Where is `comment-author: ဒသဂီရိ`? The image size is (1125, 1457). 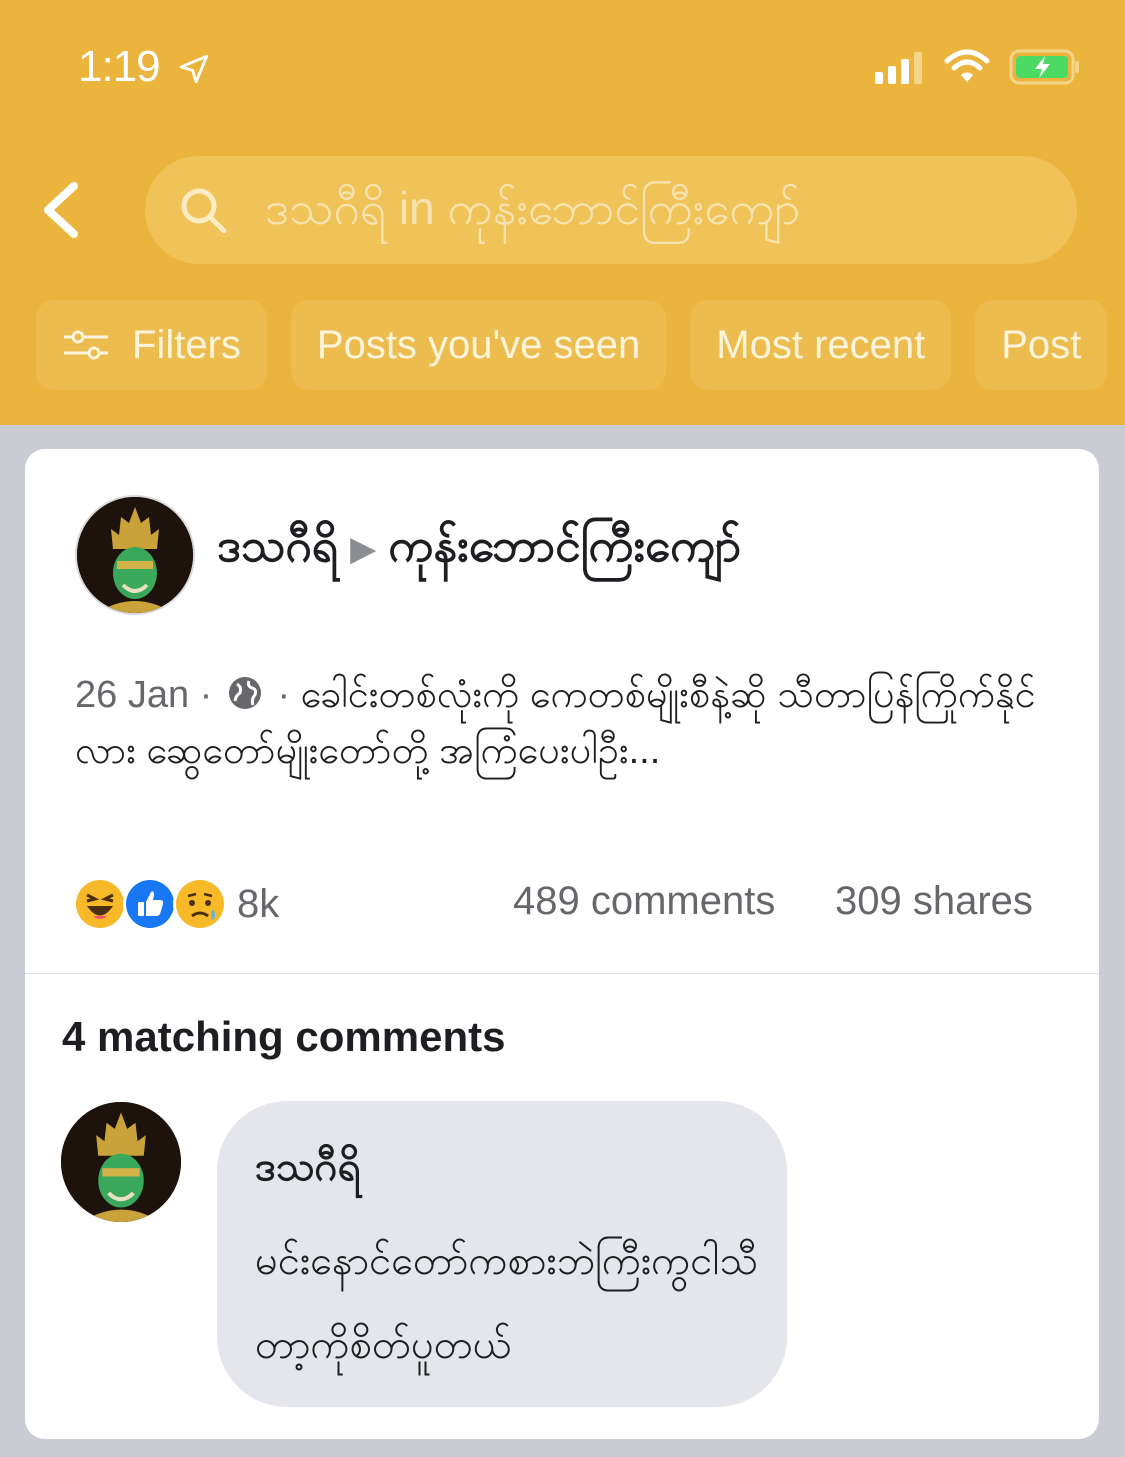
comment-author: ဒသဂီရိ is located at coordinates (307, 1170).